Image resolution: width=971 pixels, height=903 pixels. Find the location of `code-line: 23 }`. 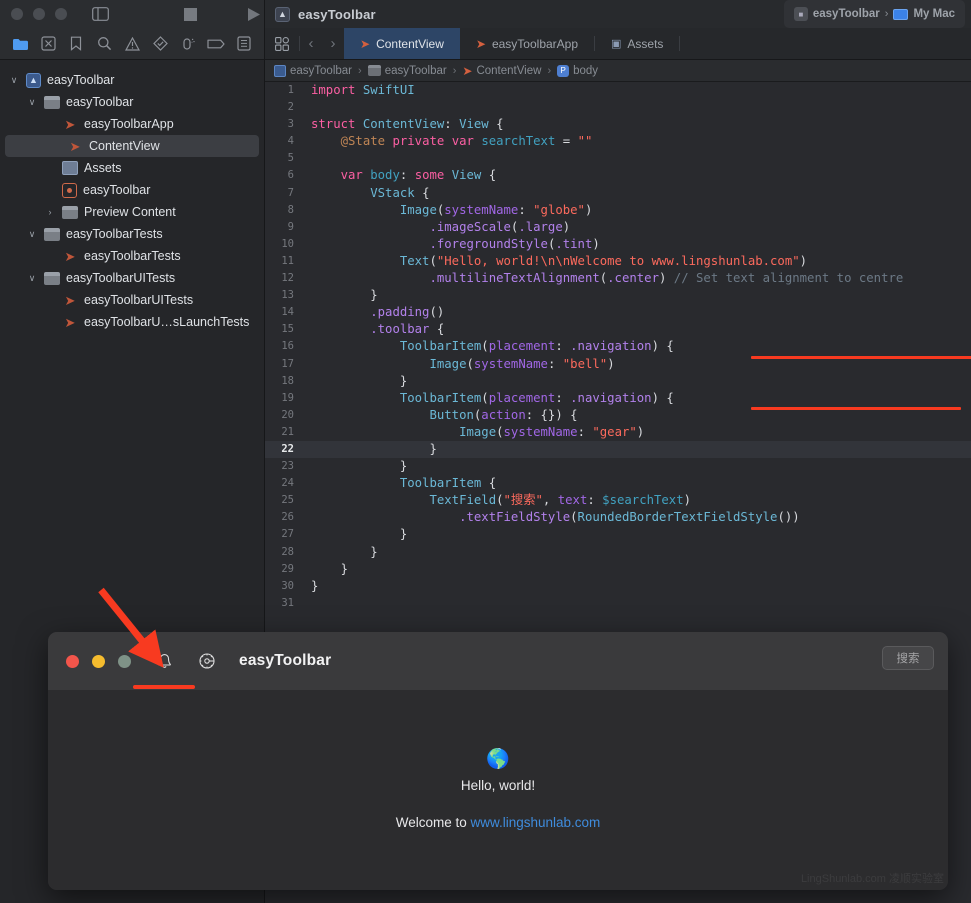

code-line: 23 } is located at coordinates (618, 466).